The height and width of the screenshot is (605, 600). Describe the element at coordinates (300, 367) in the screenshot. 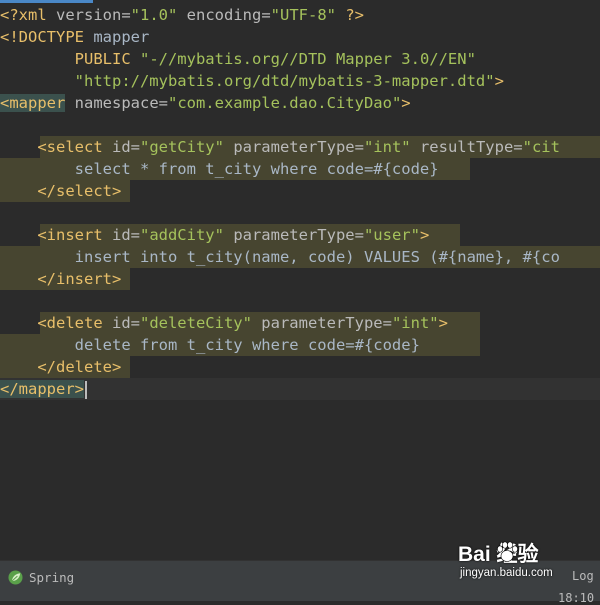

I see `code-line: </delete>` at that location.